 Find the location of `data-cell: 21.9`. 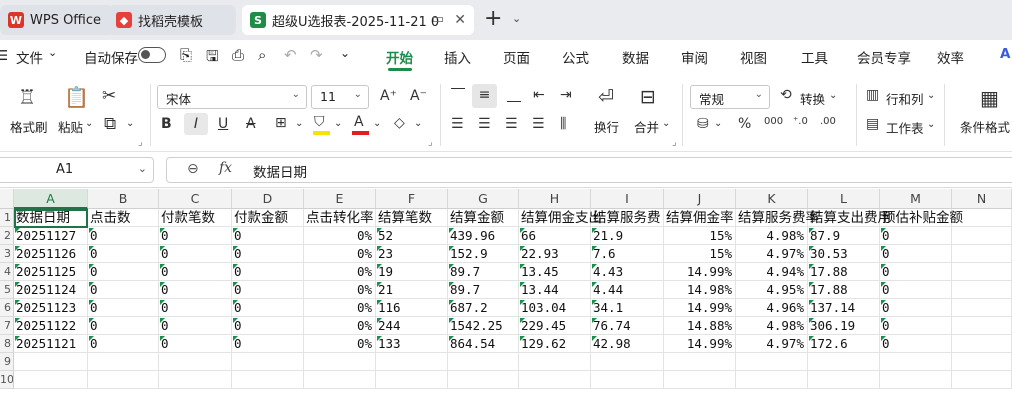

data-cell: 21.9 is located at coordinates (627, 236).